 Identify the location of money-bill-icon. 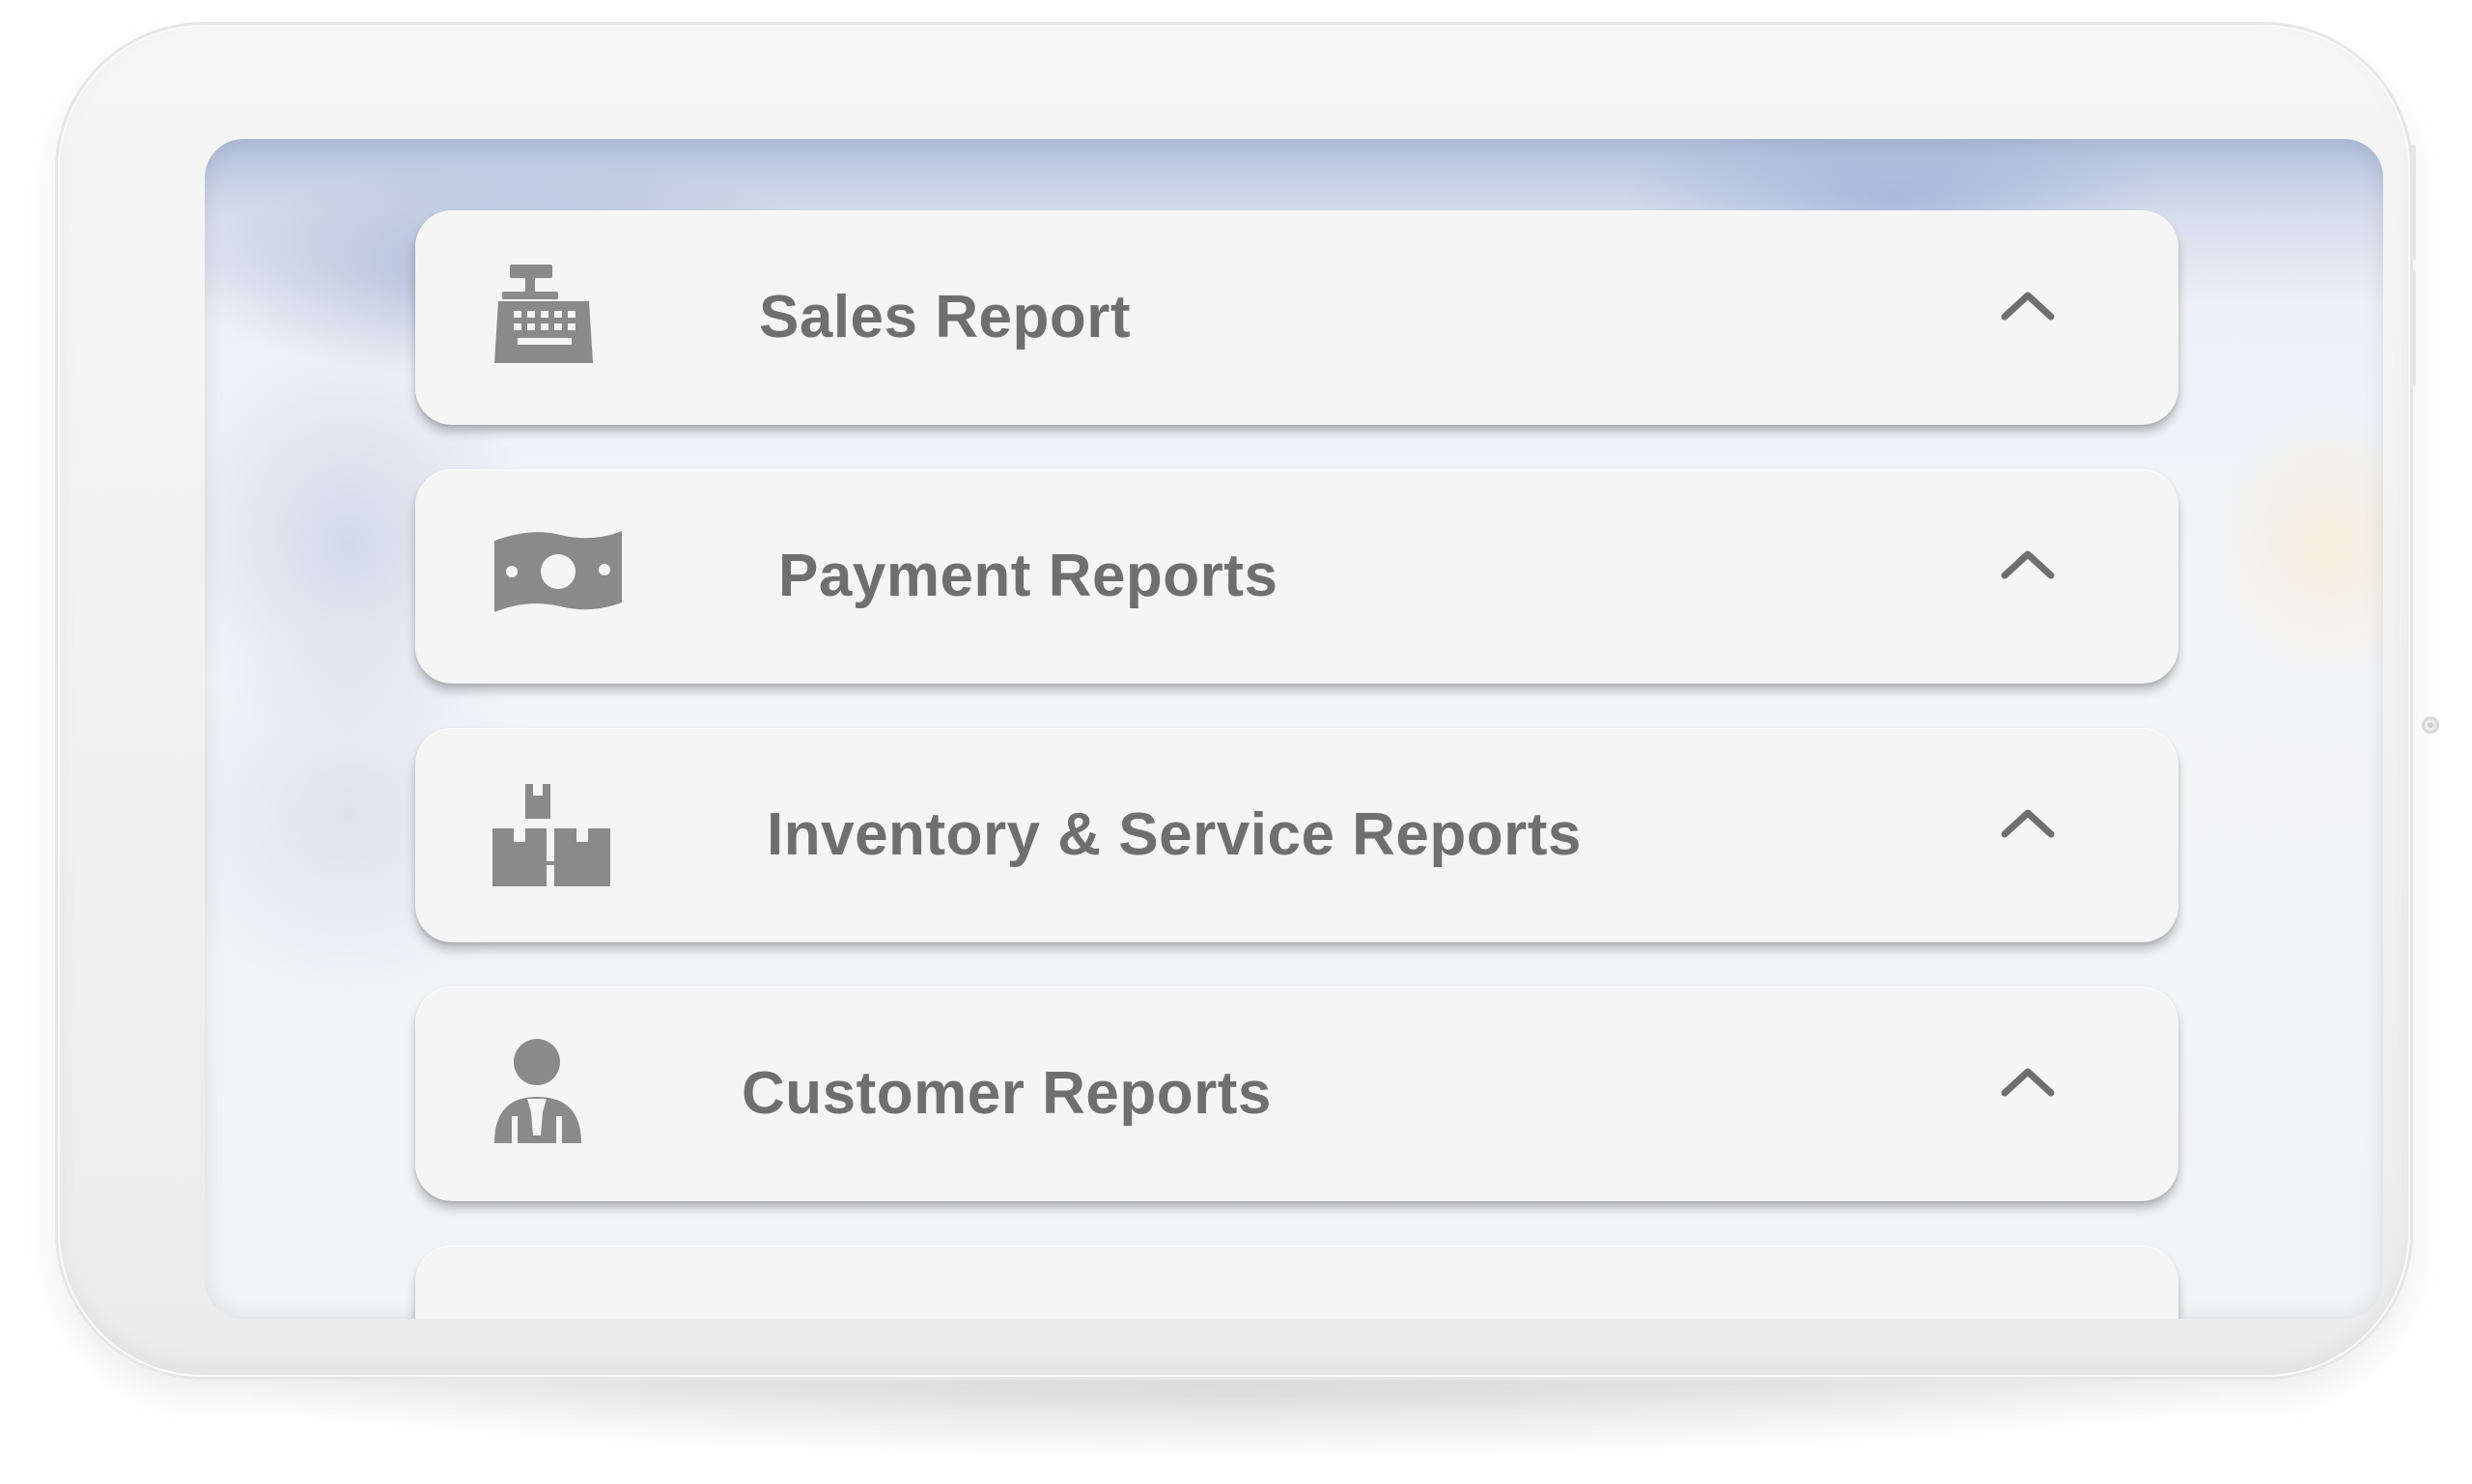
(560, 575).